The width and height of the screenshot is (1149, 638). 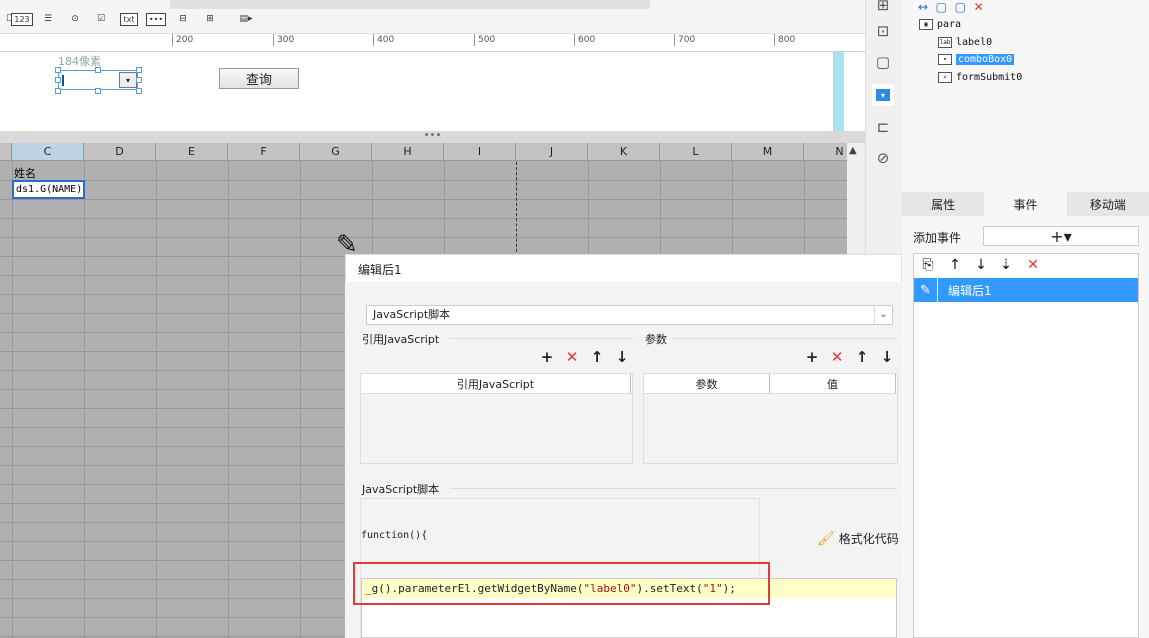 I want to click on tree-node-label0: lab label0, so click(x=965, y=42).